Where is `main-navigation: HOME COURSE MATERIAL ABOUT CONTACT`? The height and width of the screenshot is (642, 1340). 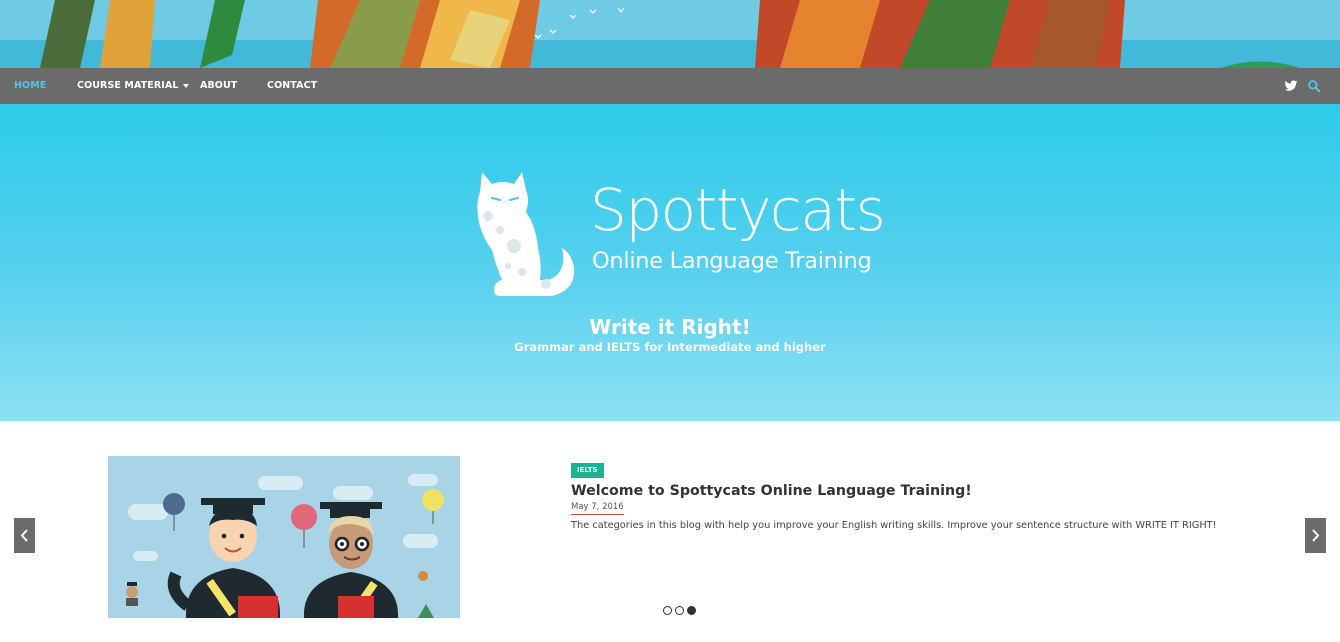 main-navigation: HOME COURSE MATERIAL ABOUT CONTACT is located at coordinates (670, 86).